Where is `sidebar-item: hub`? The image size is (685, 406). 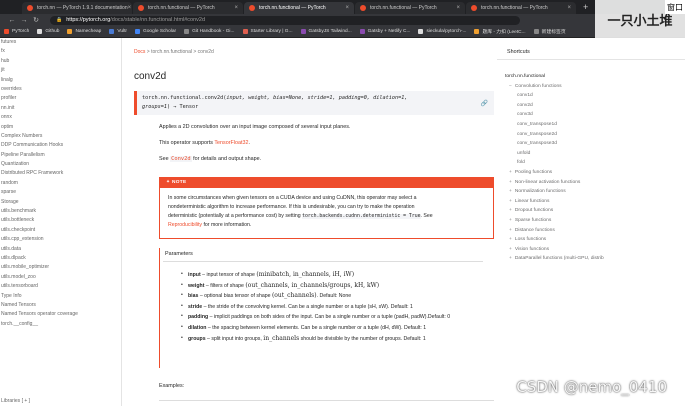
sidebar-item: hub is located at coordinates (60, 61).